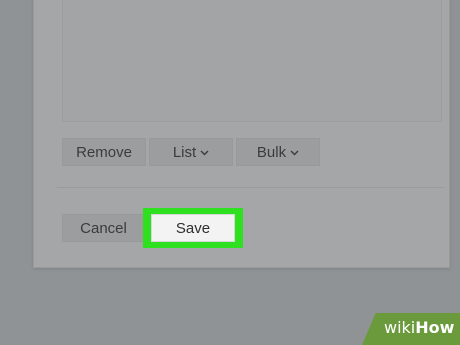 The width and height of the screenshot is (460, 345). I want to click on save-button: Save, so click(193, 228).